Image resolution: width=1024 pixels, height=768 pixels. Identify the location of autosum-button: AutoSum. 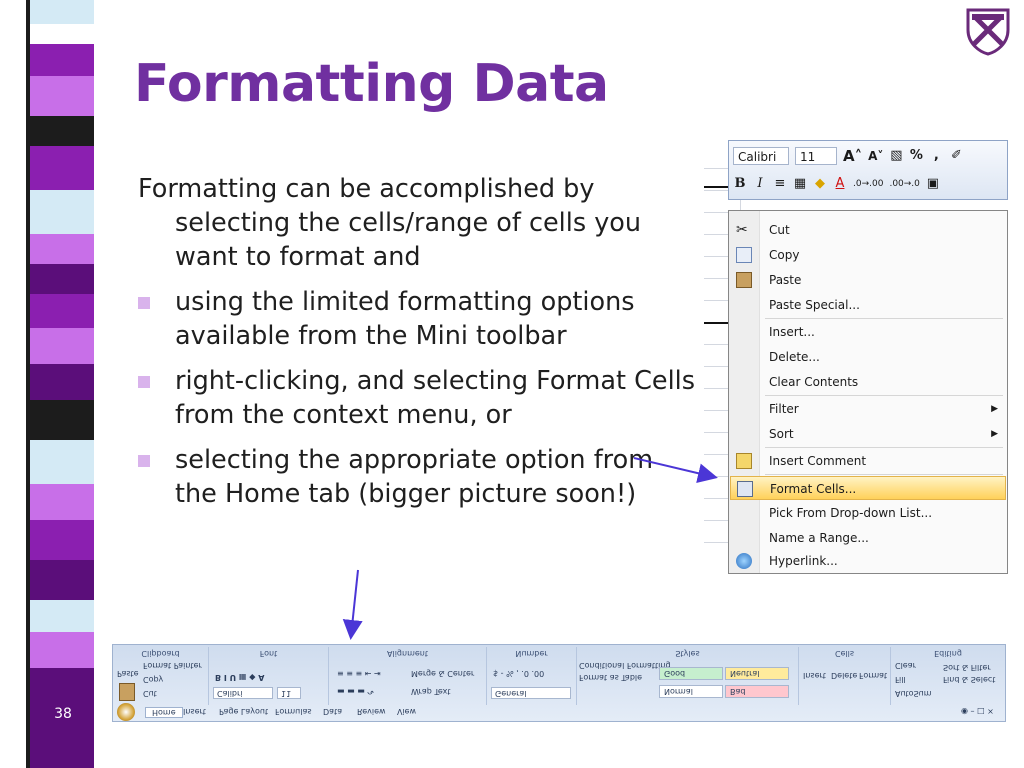
(913, 693).